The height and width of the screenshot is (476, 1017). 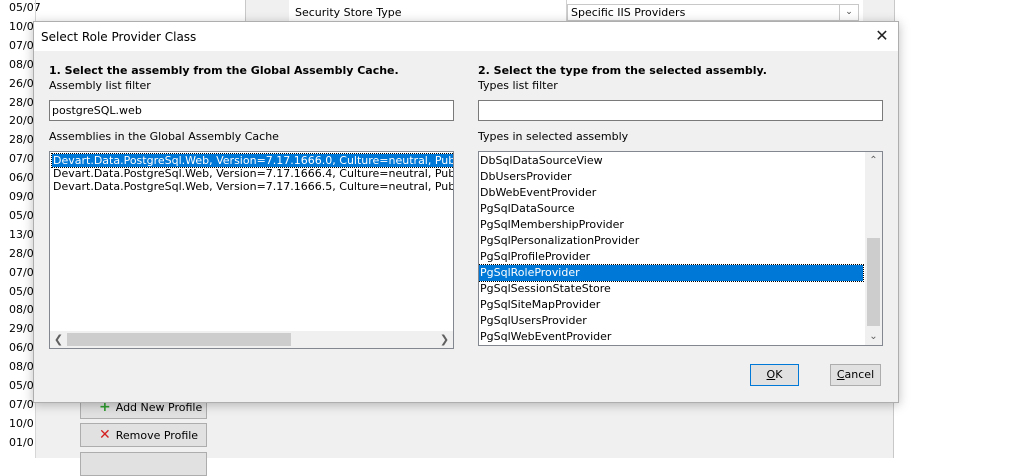 What do you see at coordinates (671, 241) in the screenshot?
I see `type-list-item: PgSqlPersonalizationProvider` at bounding box center [671, 241].